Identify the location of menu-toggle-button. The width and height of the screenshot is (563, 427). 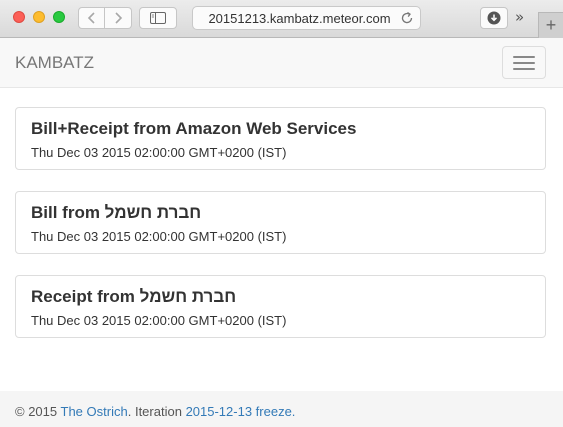
(524, 62).